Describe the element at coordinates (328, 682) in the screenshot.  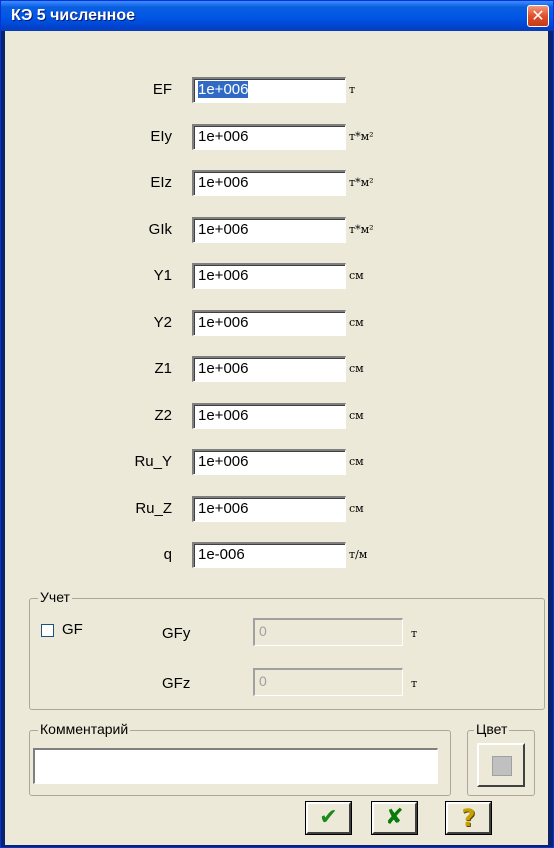
I see `gfz-field: 0` at that location.